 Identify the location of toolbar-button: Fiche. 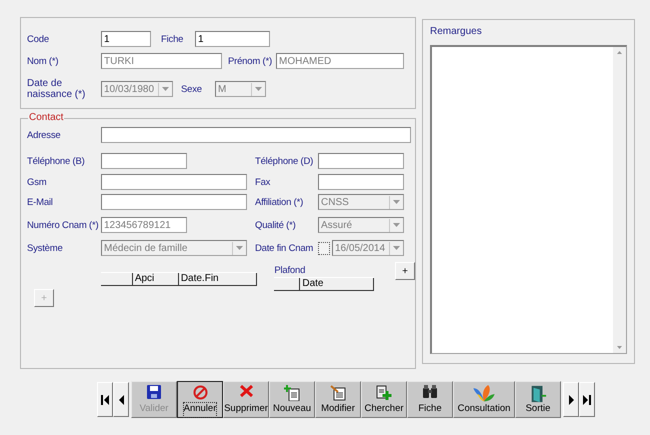
(430, 399).